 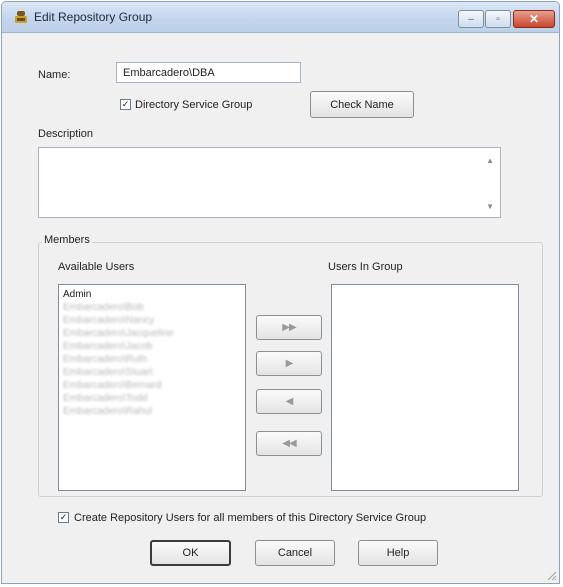 What do you see at coordinates (194, 105) in the screenshot?
I see `directory-service-group-label: Directory Service Group` at bounding box center [194, 105].